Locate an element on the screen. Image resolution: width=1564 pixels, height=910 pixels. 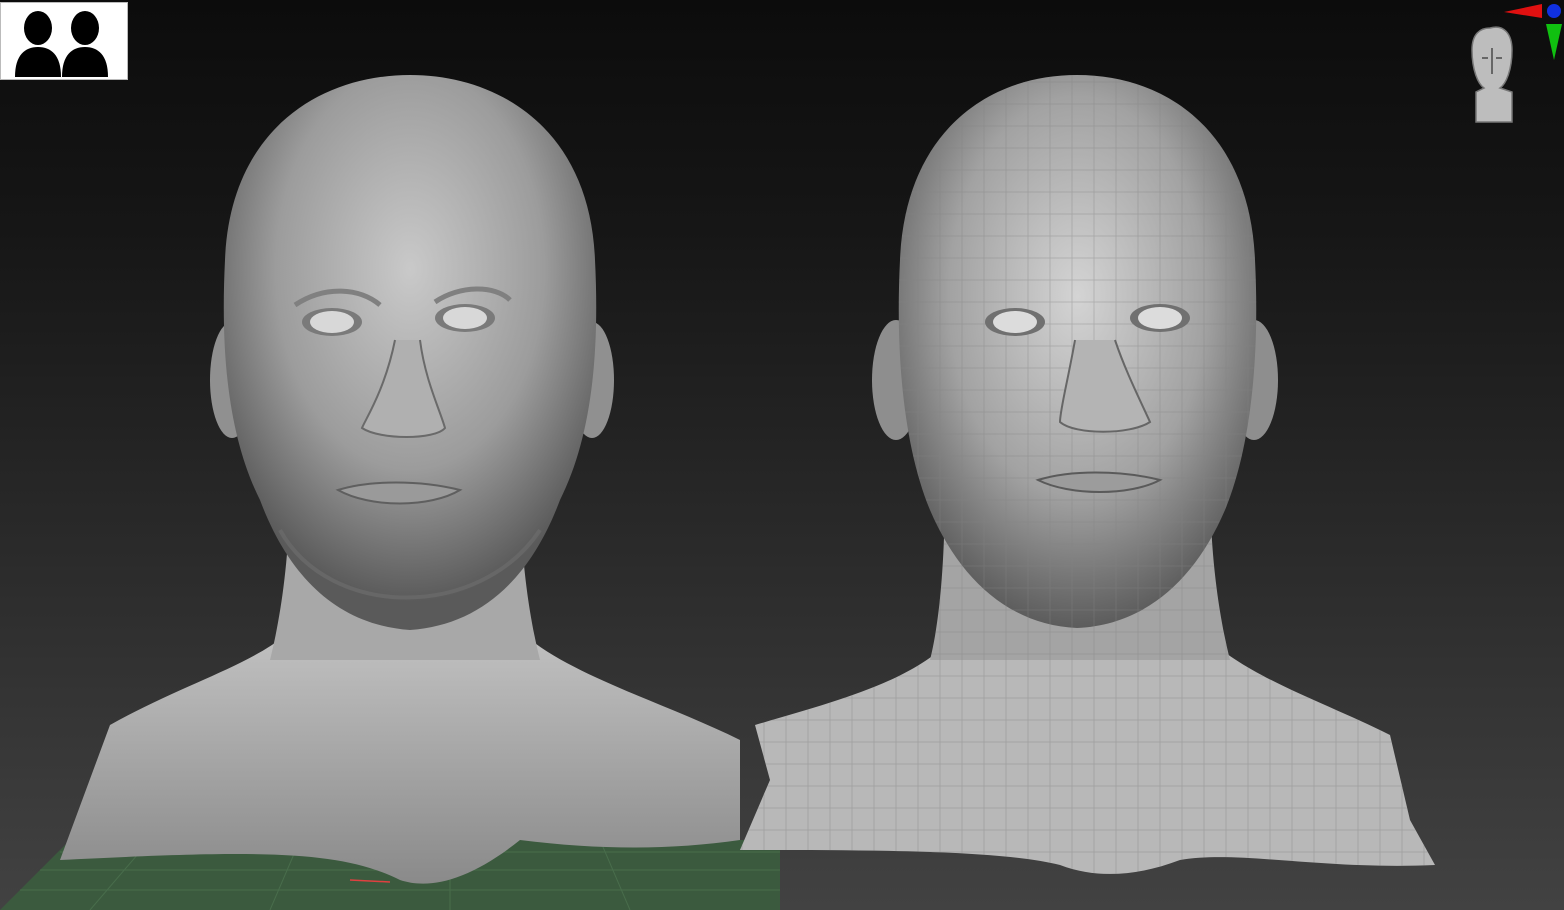
subtool-thumbnail is located at coordinates (64, 41).